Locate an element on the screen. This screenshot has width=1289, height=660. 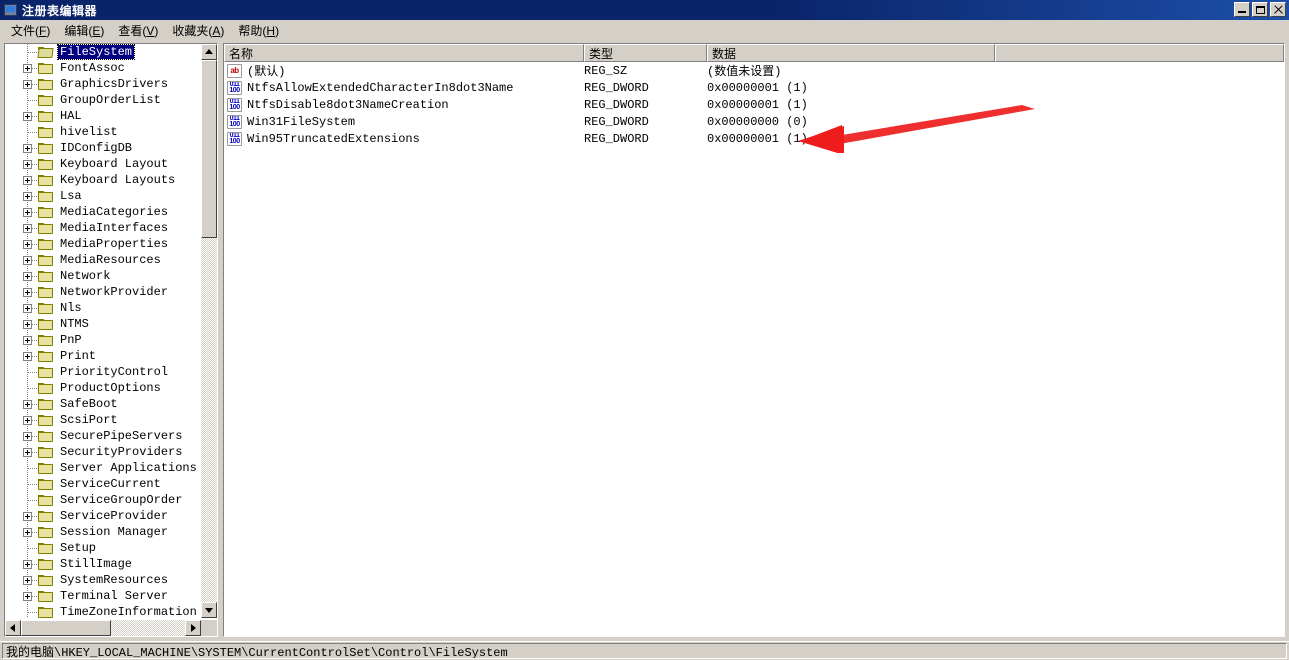
value-data-cell: 0x00000000 (0) is located at coordinates (757, 121).